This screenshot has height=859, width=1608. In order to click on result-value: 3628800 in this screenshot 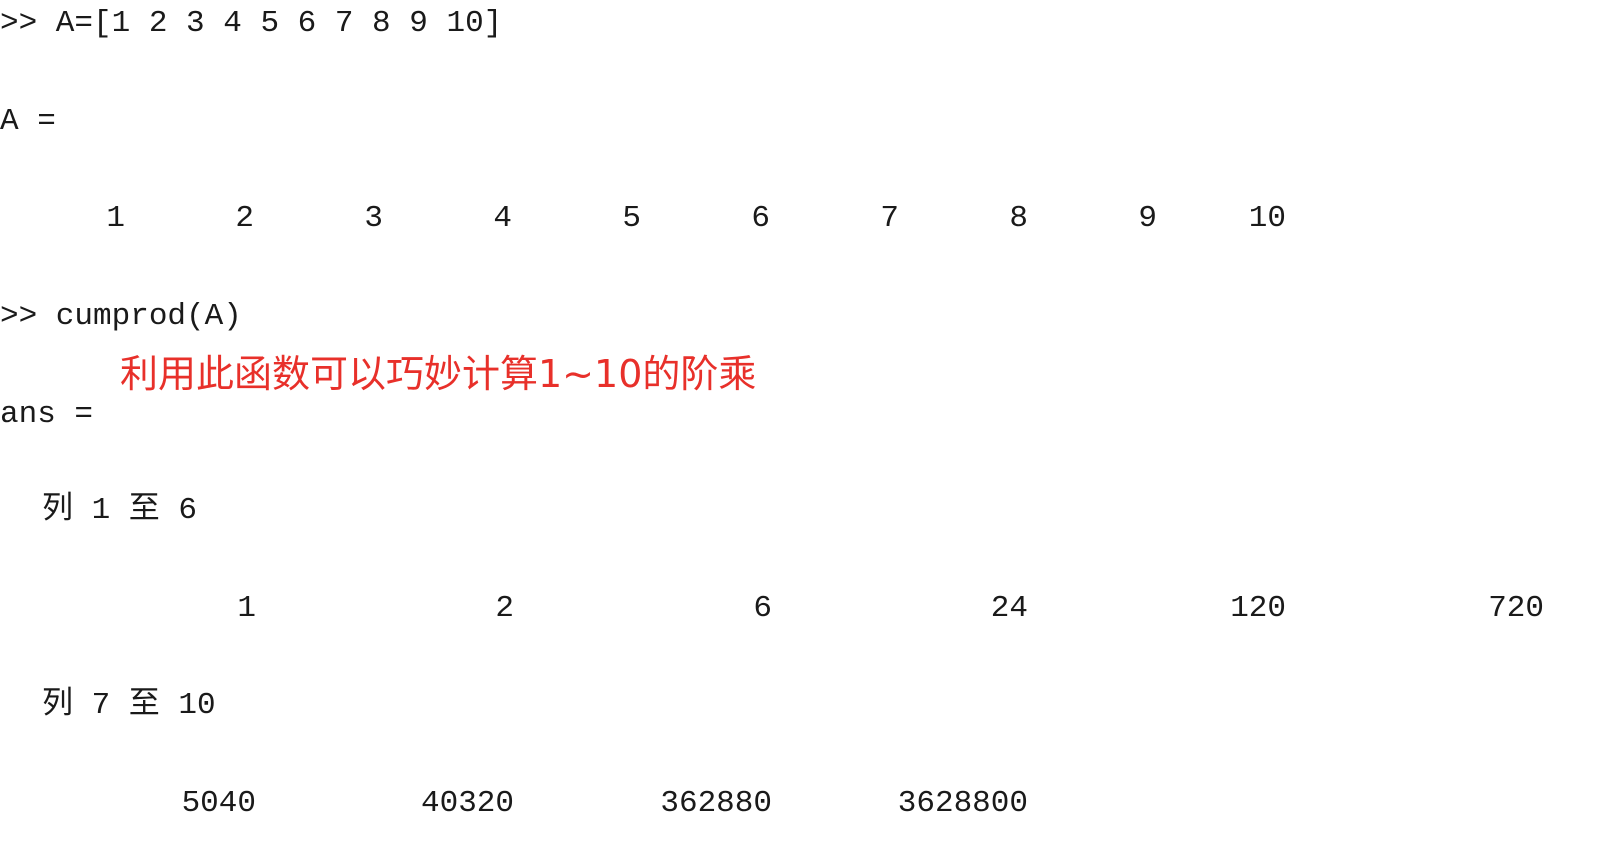, I will do `click(962, 803)`.